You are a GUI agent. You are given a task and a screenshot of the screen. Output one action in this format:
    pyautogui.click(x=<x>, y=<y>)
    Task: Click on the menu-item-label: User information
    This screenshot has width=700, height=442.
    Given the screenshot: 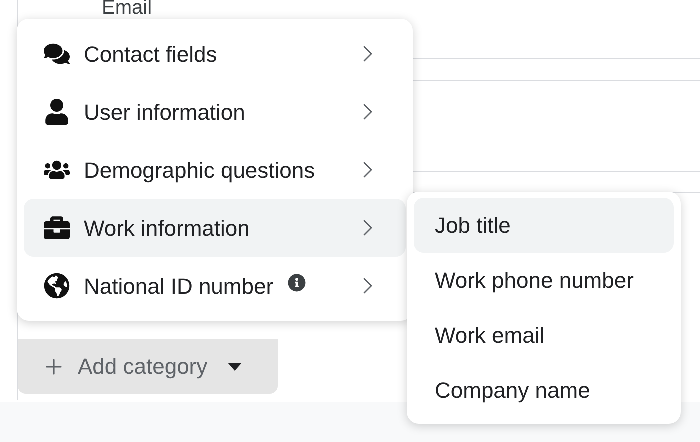 What is the action you would take?
    pyautogui.click(x=165, y=112)
    